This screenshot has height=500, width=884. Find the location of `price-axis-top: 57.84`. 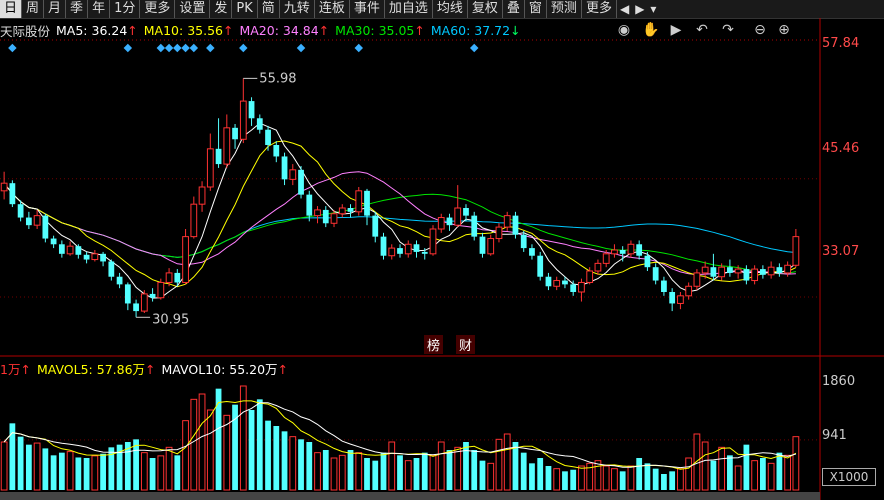

price-axis-top: 57.84 is located at coordinates (841, 43).